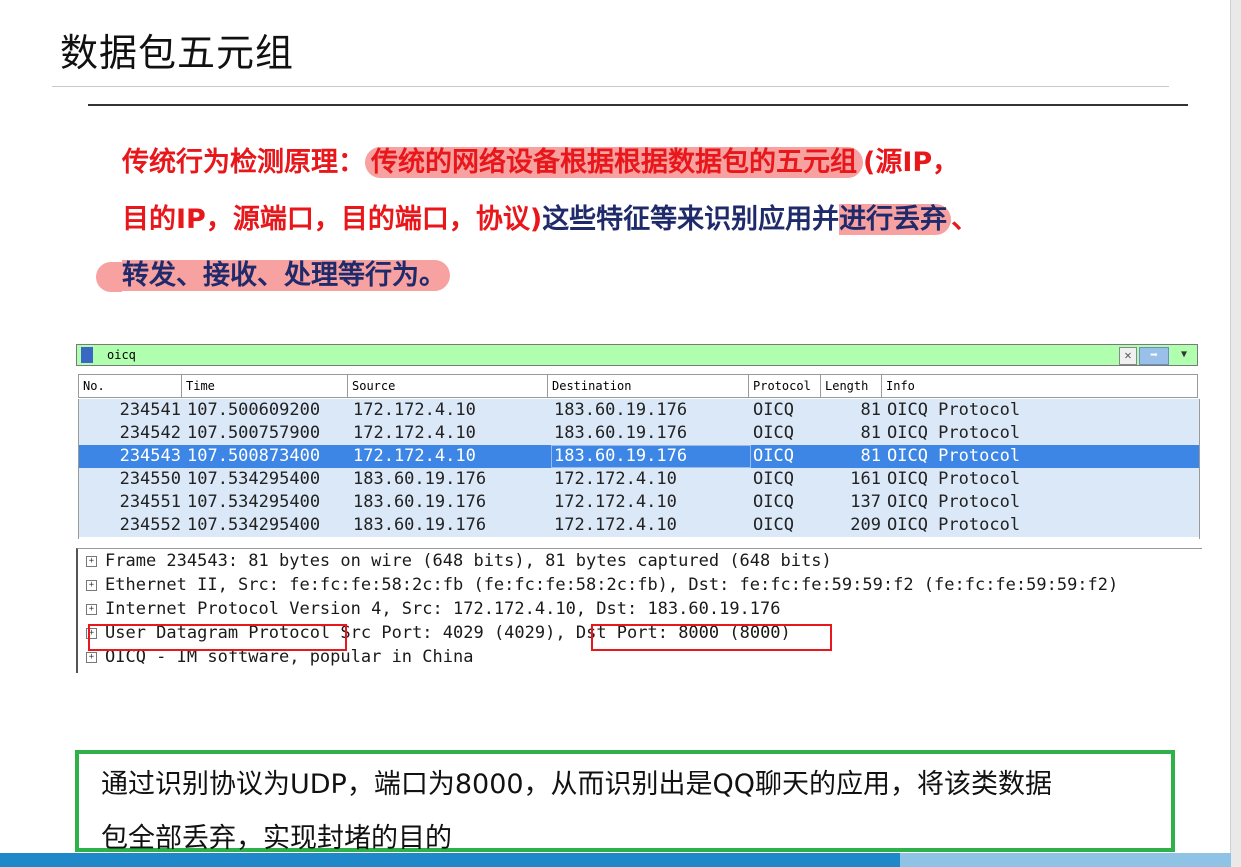 The image size is (1241, 867). Describe the element at coordinates (1184, 355) in the screenshot. I see `chevron-down-icon: ▼` at that location.